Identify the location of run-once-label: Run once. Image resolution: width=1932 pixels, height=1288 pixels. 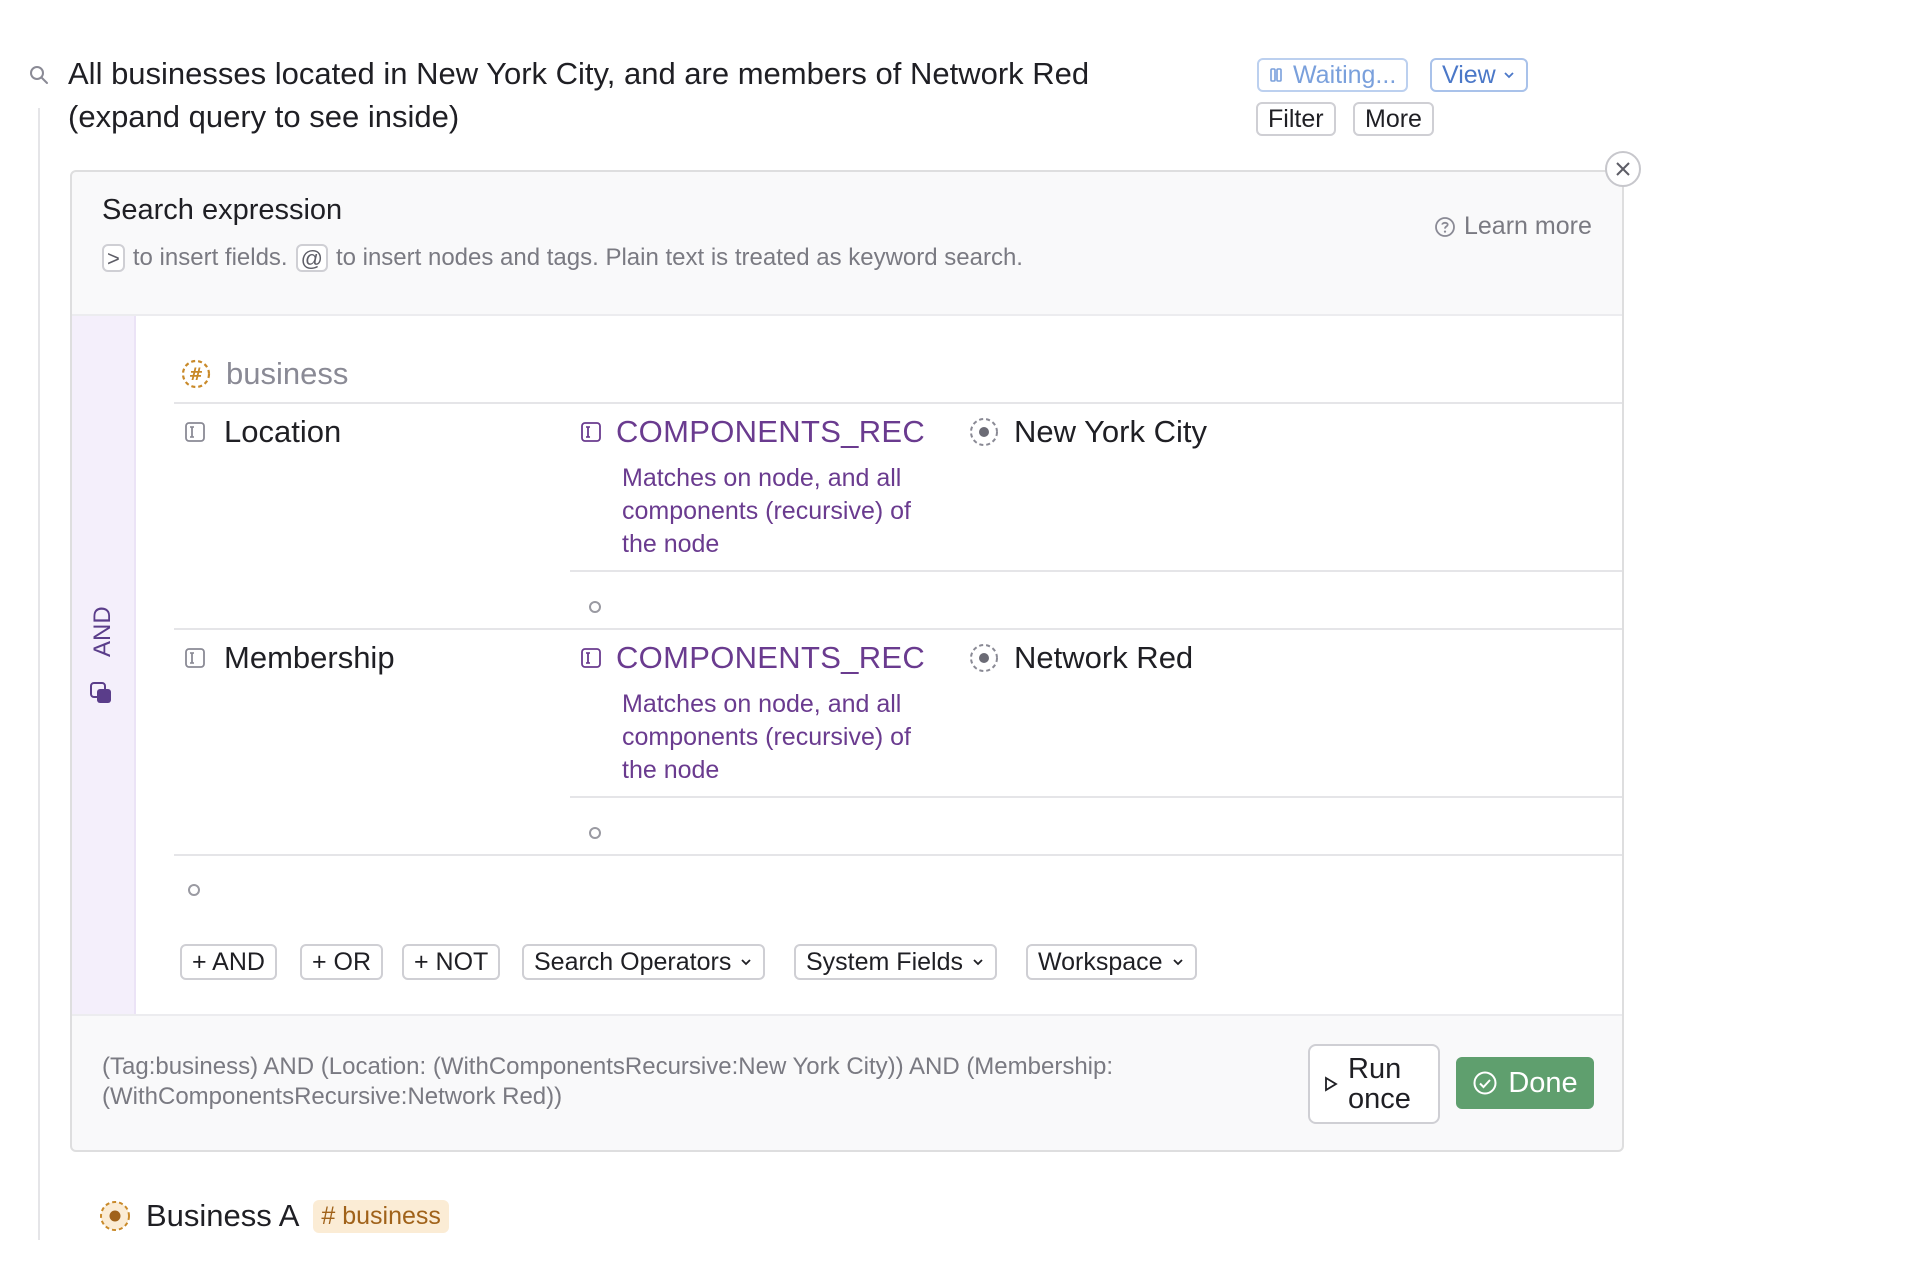
(1379, 1084).